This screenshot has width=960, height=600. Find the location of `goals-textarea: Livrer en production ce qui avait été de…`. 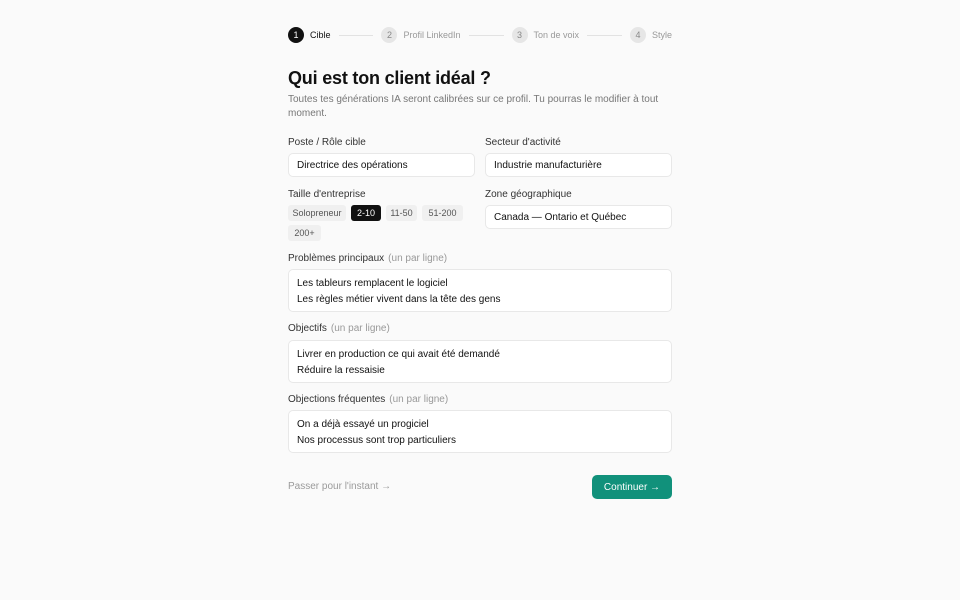

goals-textarea: Livrer en production ce qui avait été de… is located at coordinates (480, 361).